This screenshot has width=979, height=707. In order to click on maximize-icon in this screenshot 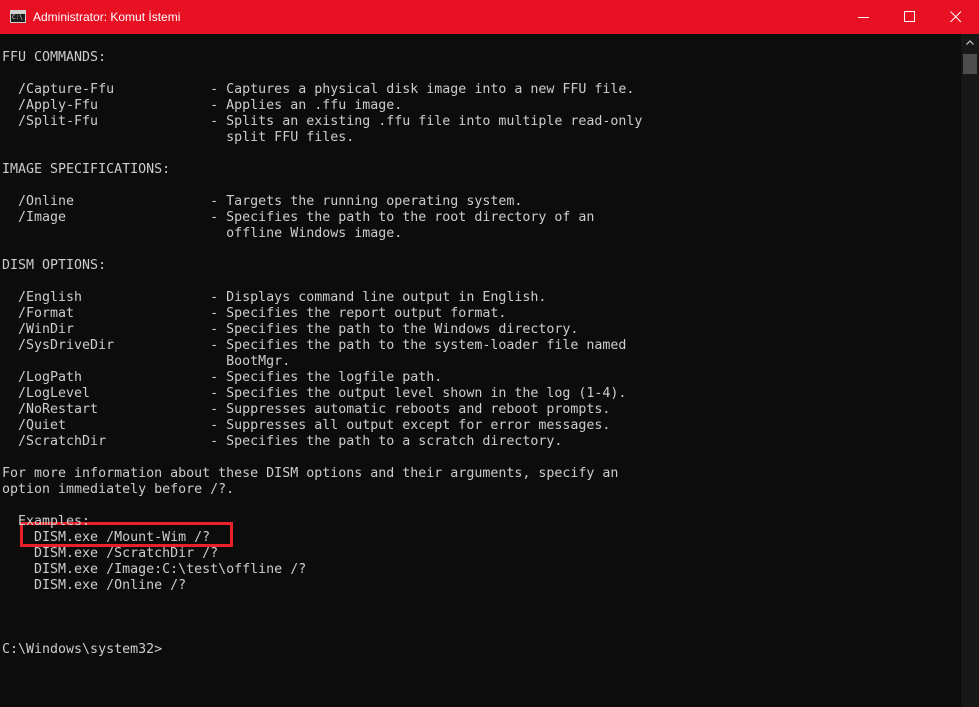, I will do `click(909, 16)`.